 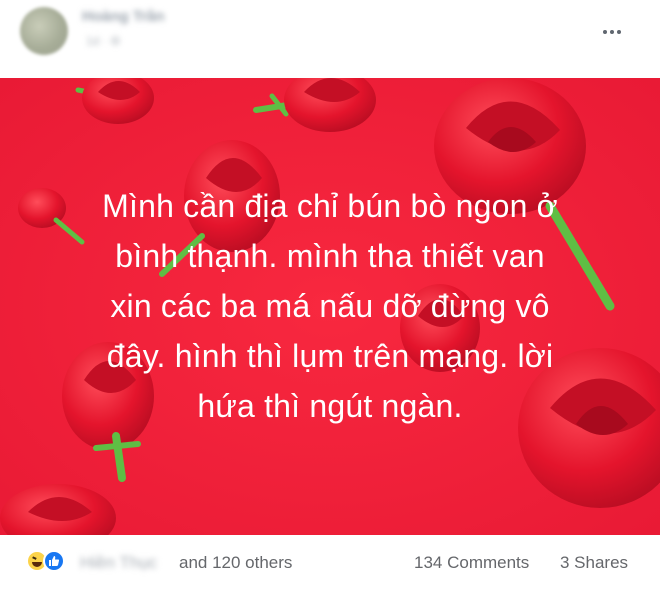 I want to click on reaction-icons, so click(x=50, y=561).